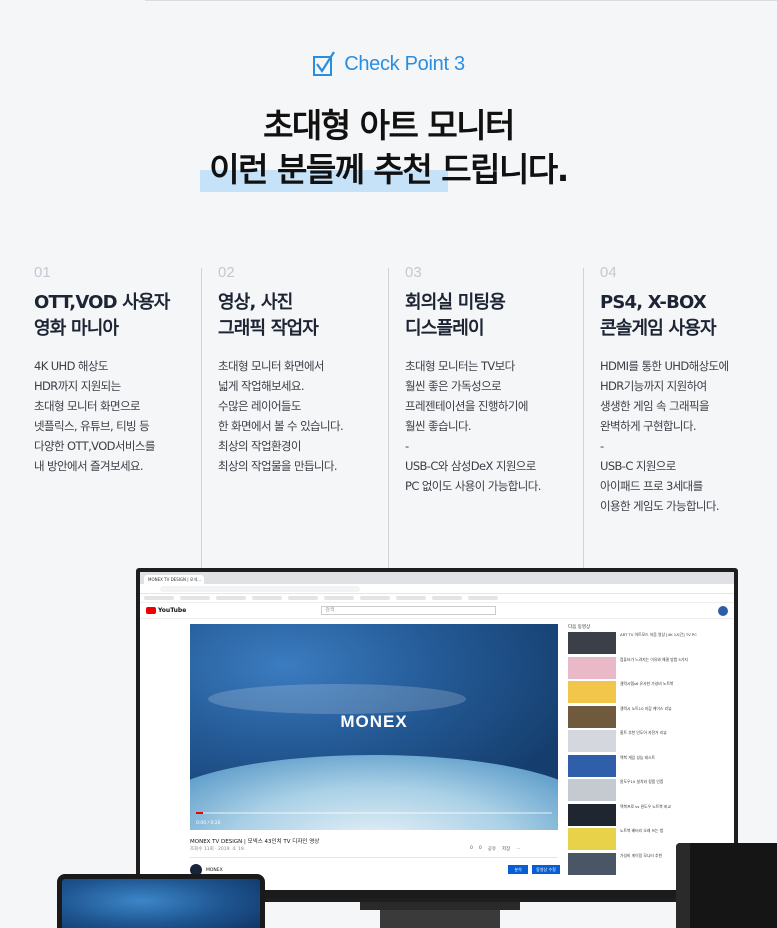  What do you see at coordinates (638, 757) in the screenshot?
I see `up-next-title: 맥북 게임 성능 테스트` at bounding box center [638, 757].